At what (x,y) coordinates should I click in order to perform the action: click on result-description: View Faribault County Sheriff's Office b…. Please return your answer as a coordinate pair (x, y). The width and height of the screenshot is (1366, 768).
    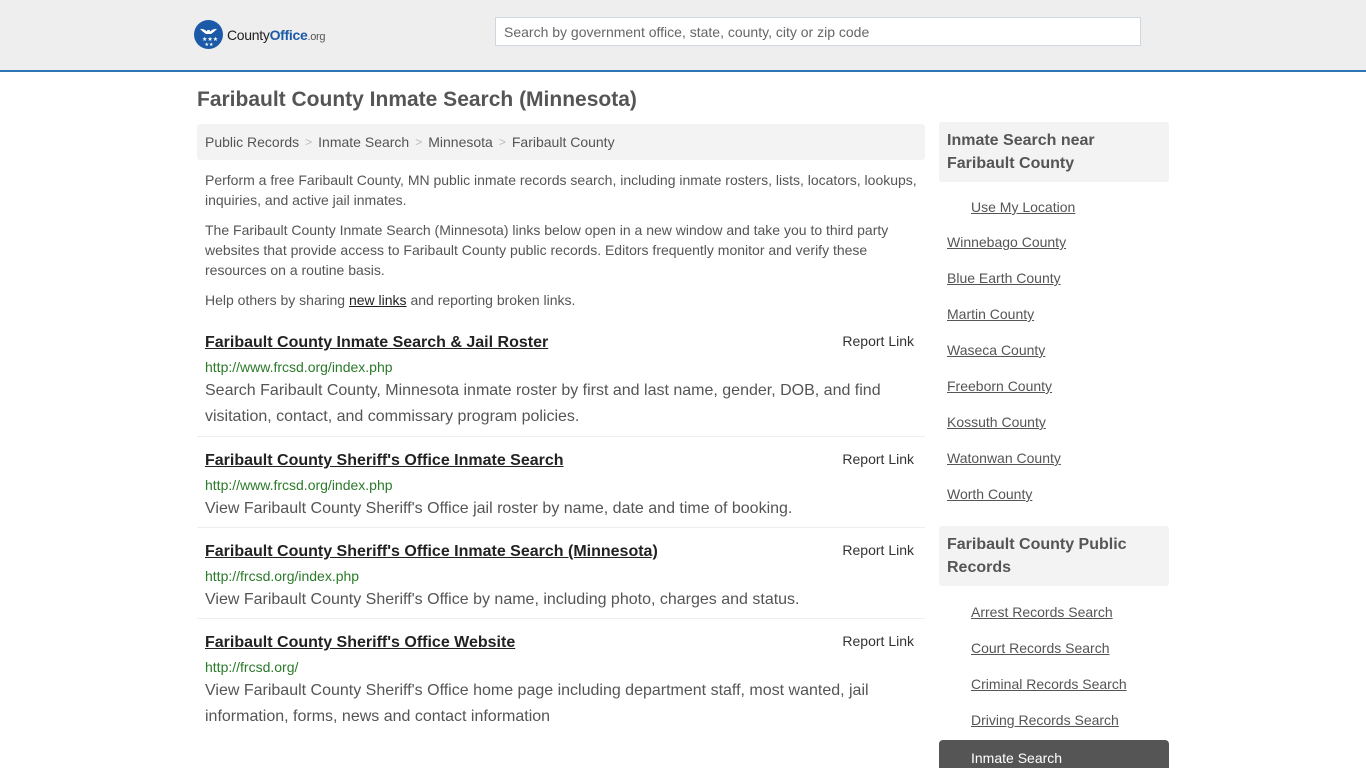
    Looking at the image, I should click on (502, 599).